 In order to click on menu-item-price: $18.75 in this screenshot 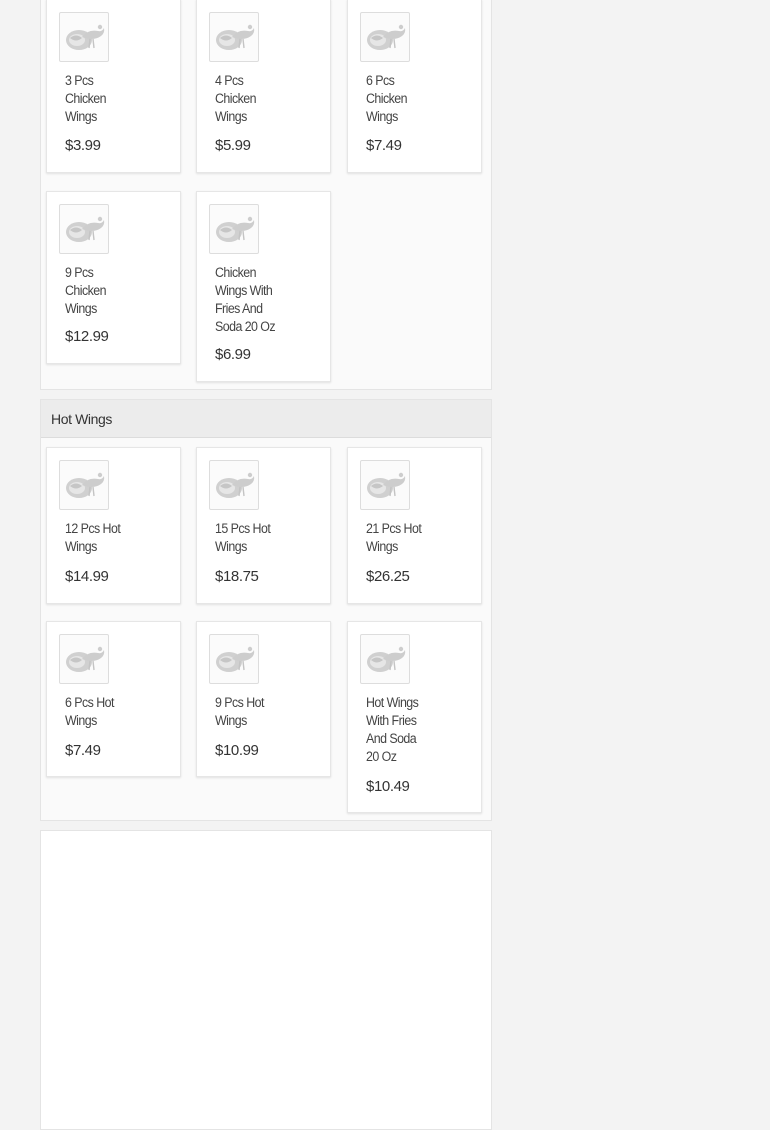, I will do `click(237, 576)`.